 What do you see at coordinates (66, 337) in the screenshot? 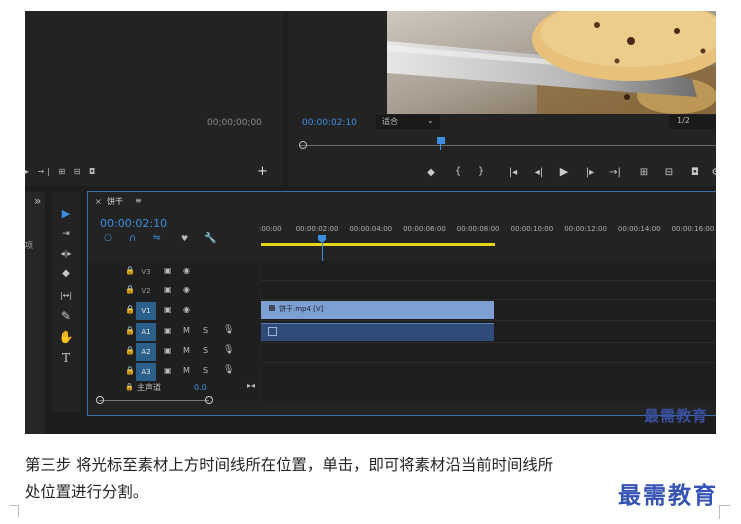
I see `hand-tool-icon: ✋` at bounding box center [66, 337].